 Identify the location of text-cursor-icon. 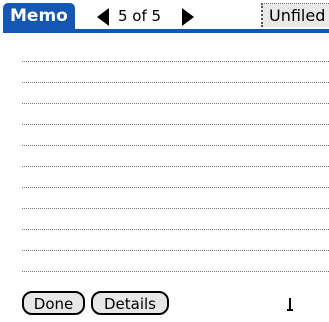
(290, 304).